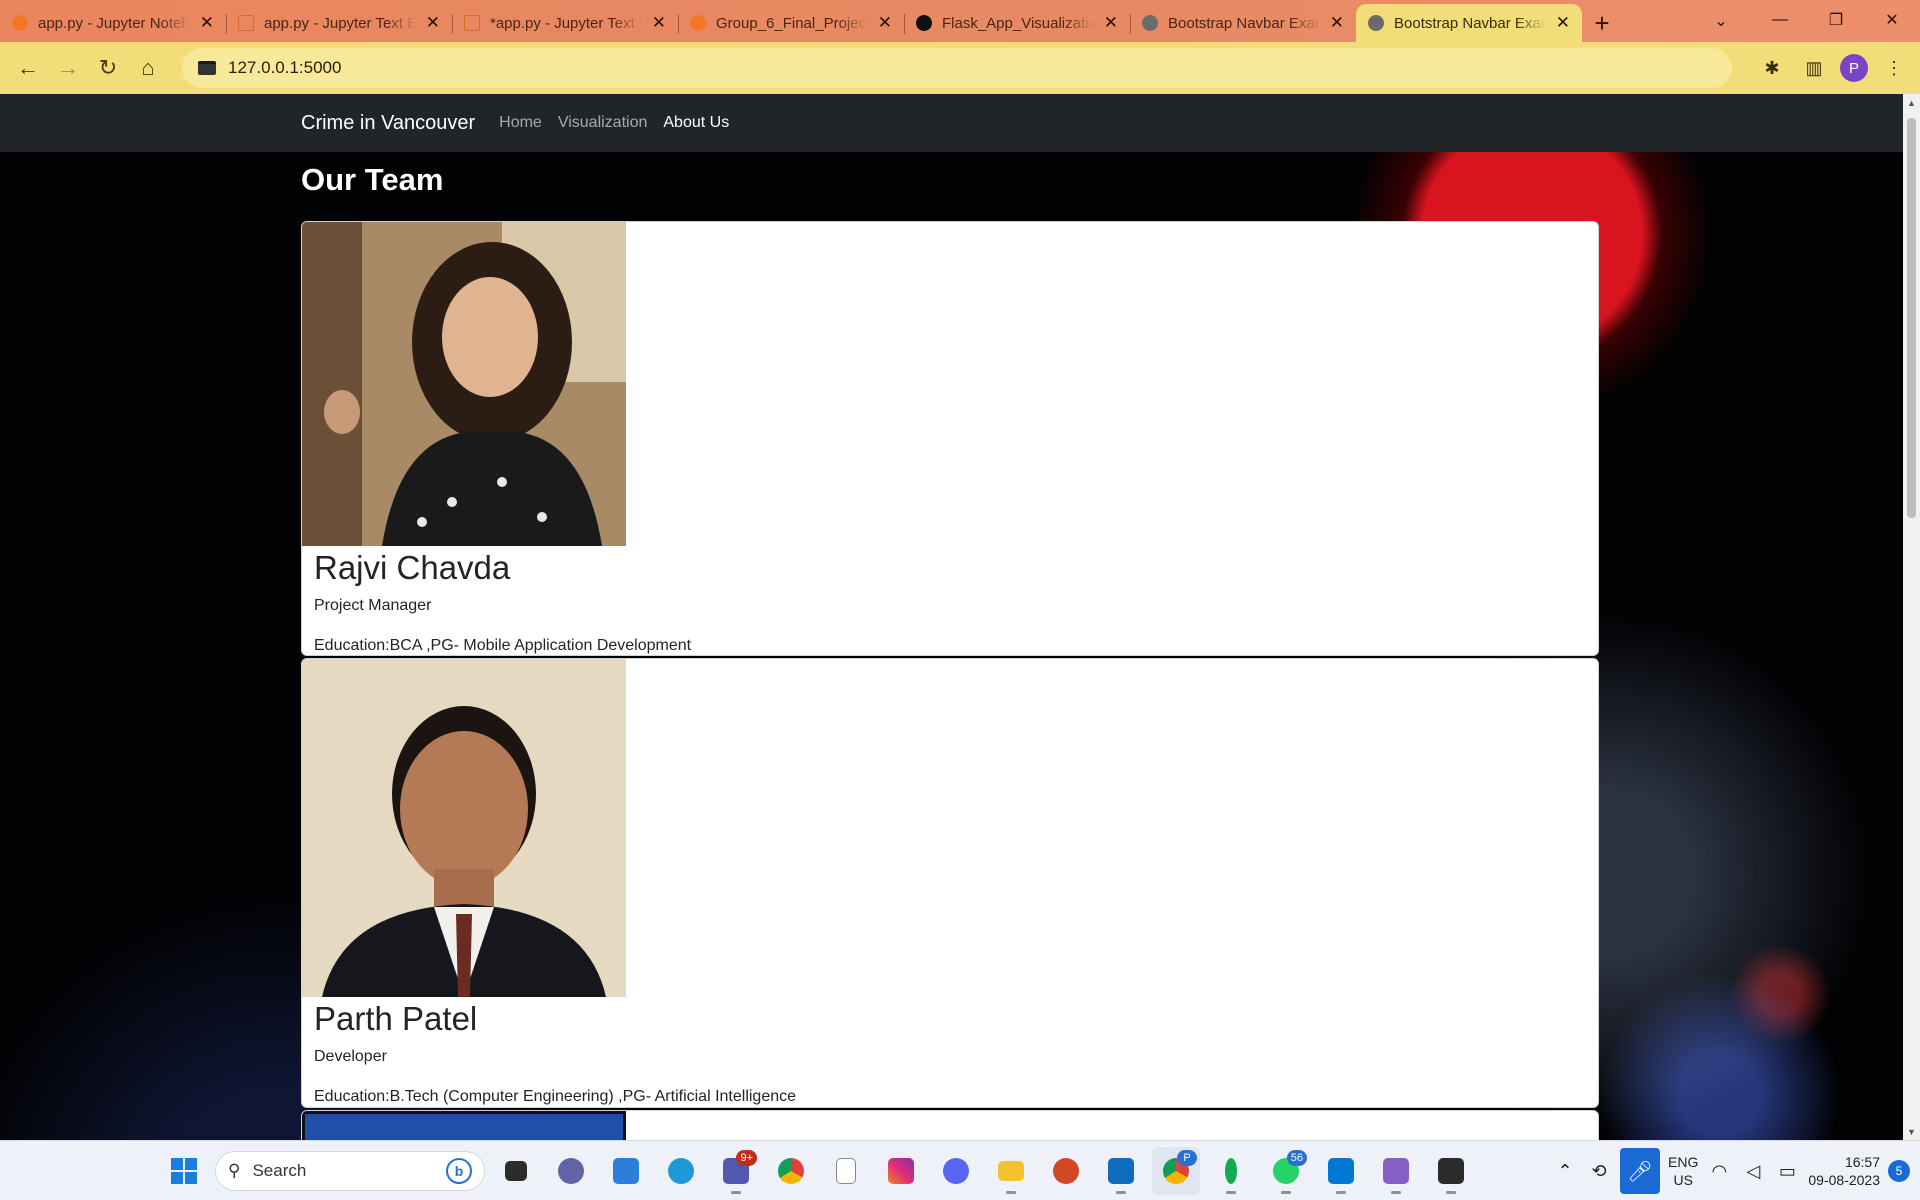 This screenshot has height=1200, width=1920. I want to click on whiteboard-icon, so click(1121, 1171).